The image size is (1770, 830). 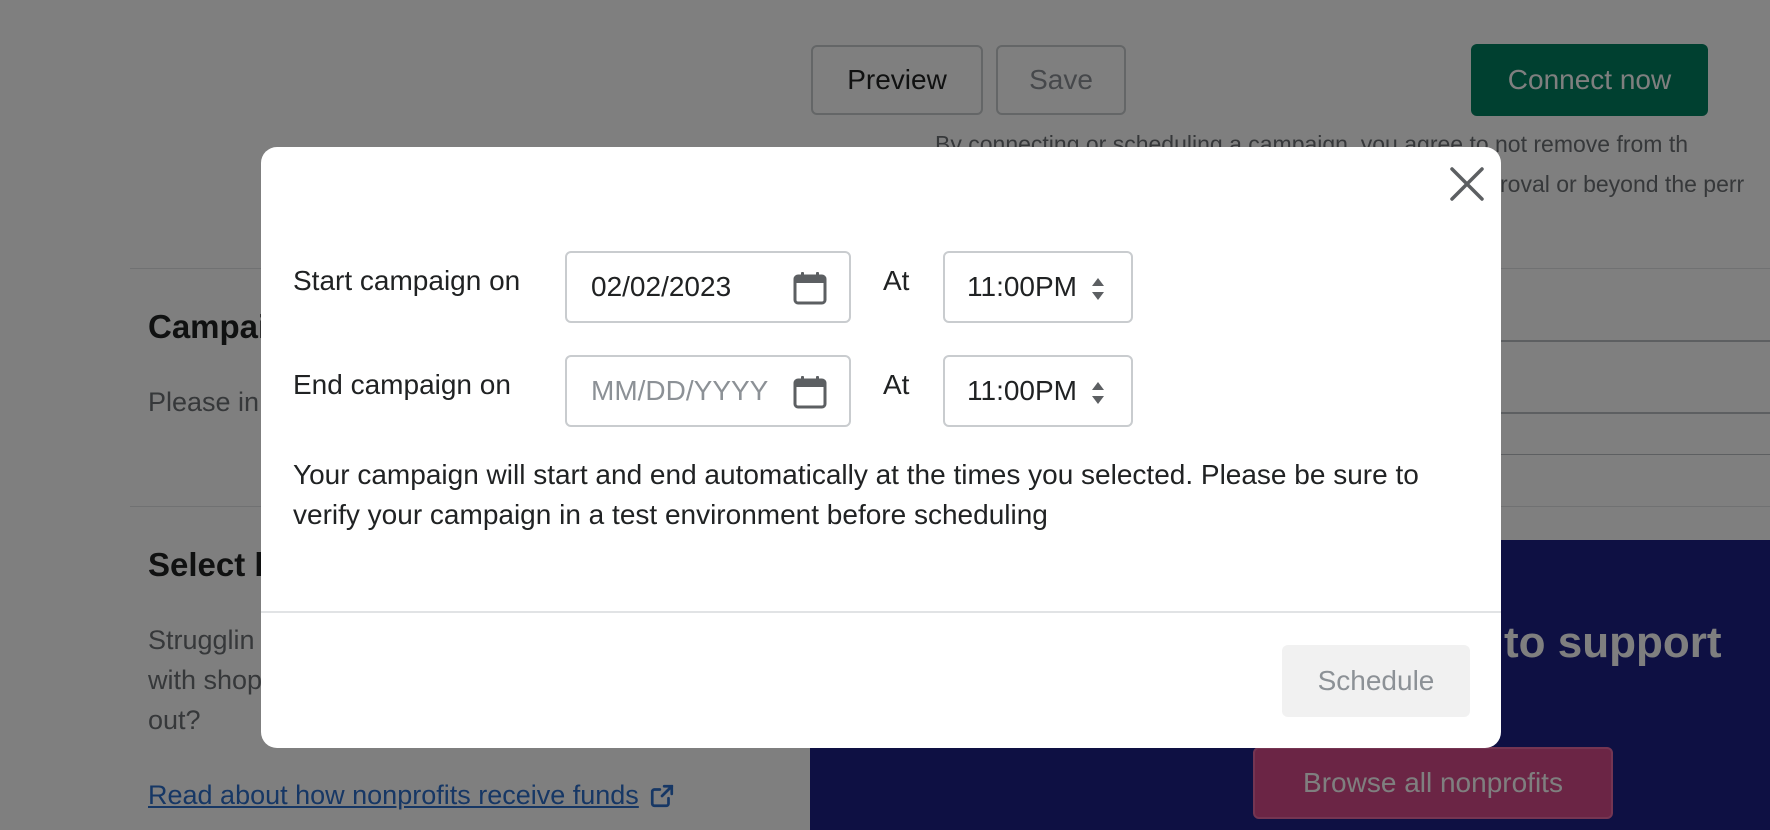 I want to click on start-at-label: At, so click(x=896, y=280).